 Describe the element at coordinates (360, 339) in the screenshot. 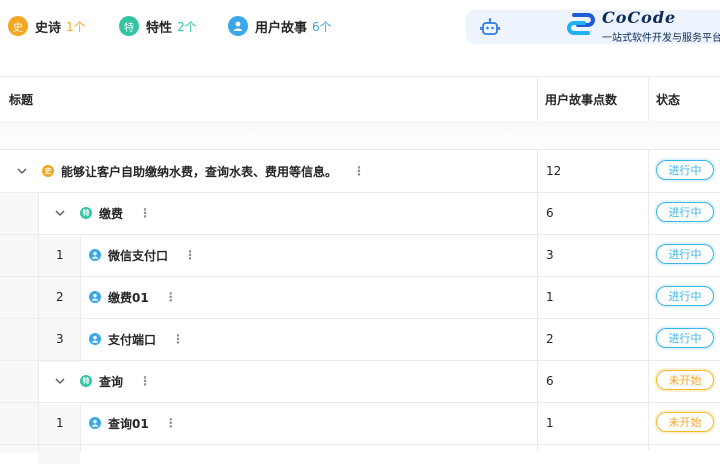

I see `table-row: 3 支付端口 ⋮ 2 进行中` at that location.